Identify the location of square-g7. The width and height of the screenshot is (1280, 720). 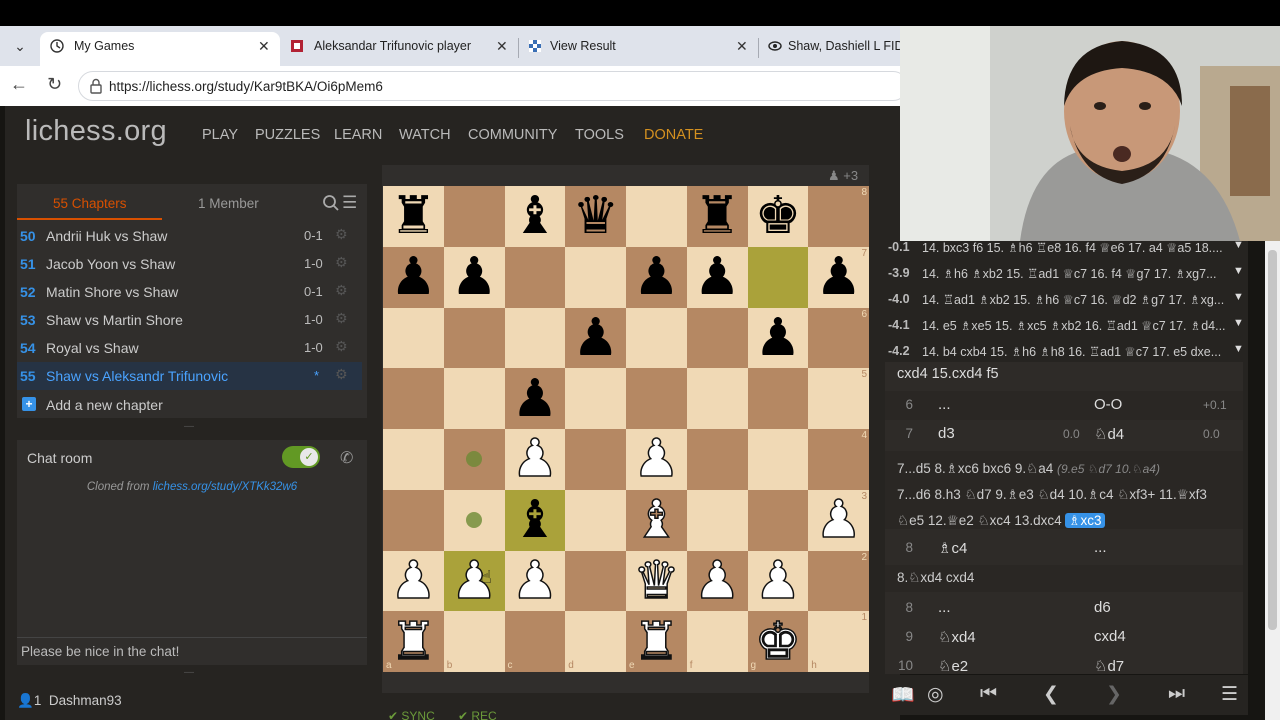
(778, 277).